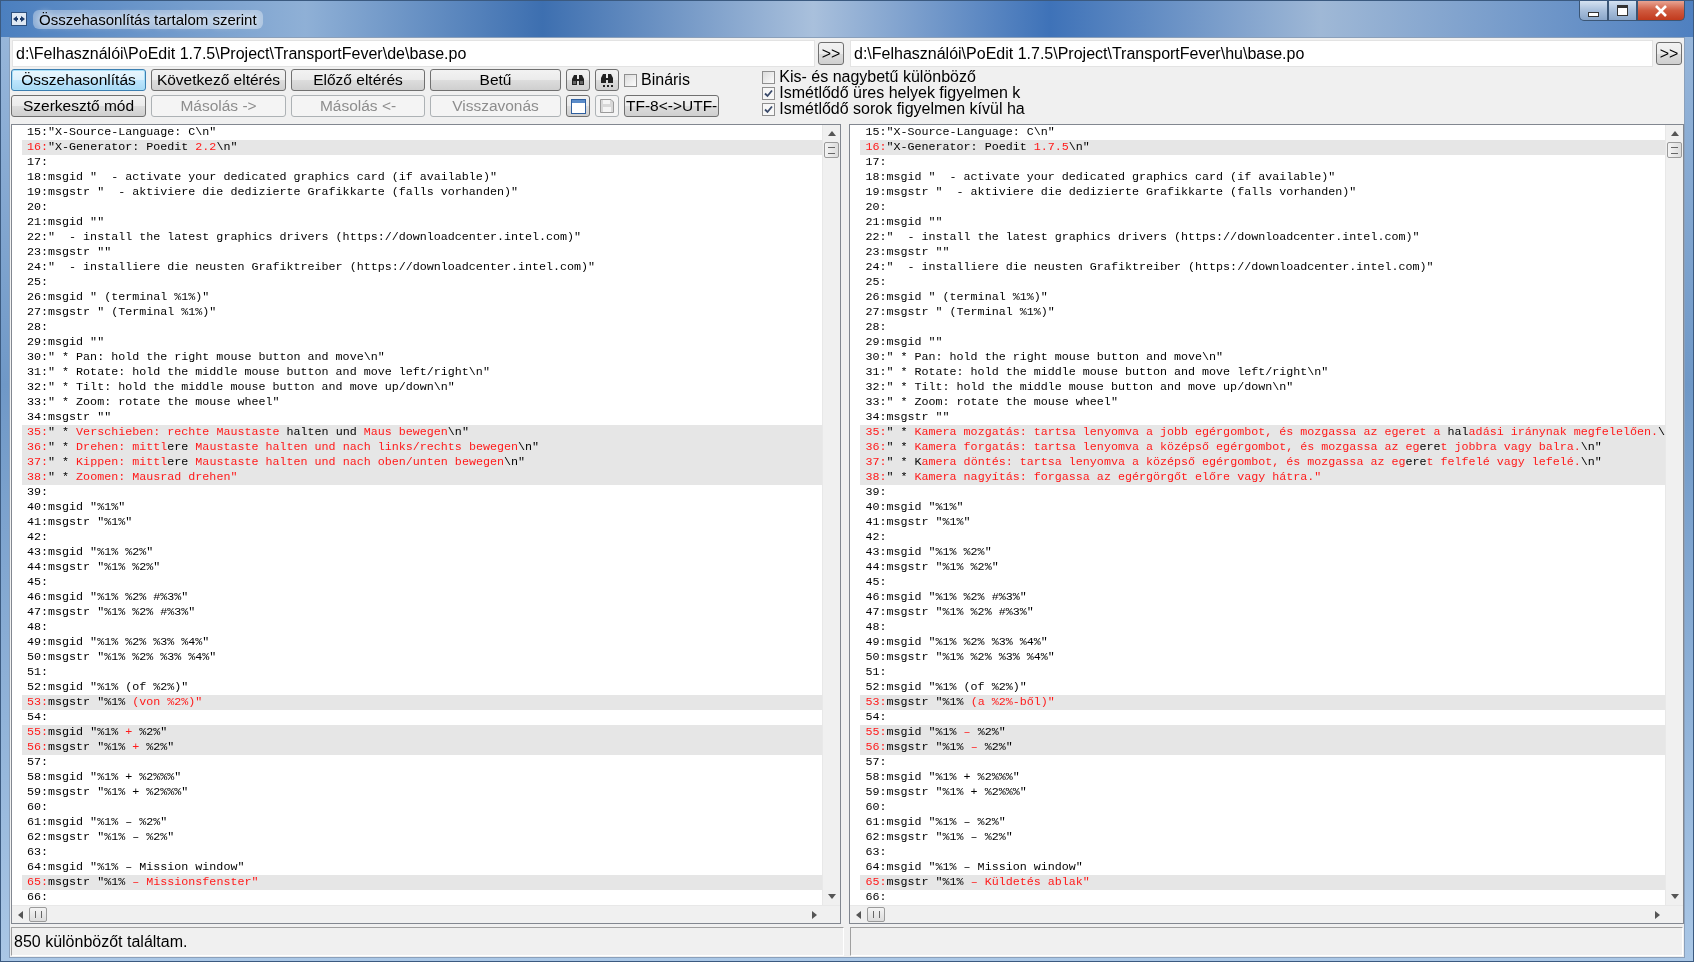 The image size is (1694, 962). I want to click on toolbar-button: Szerkesztő mód, so click(78, 106).